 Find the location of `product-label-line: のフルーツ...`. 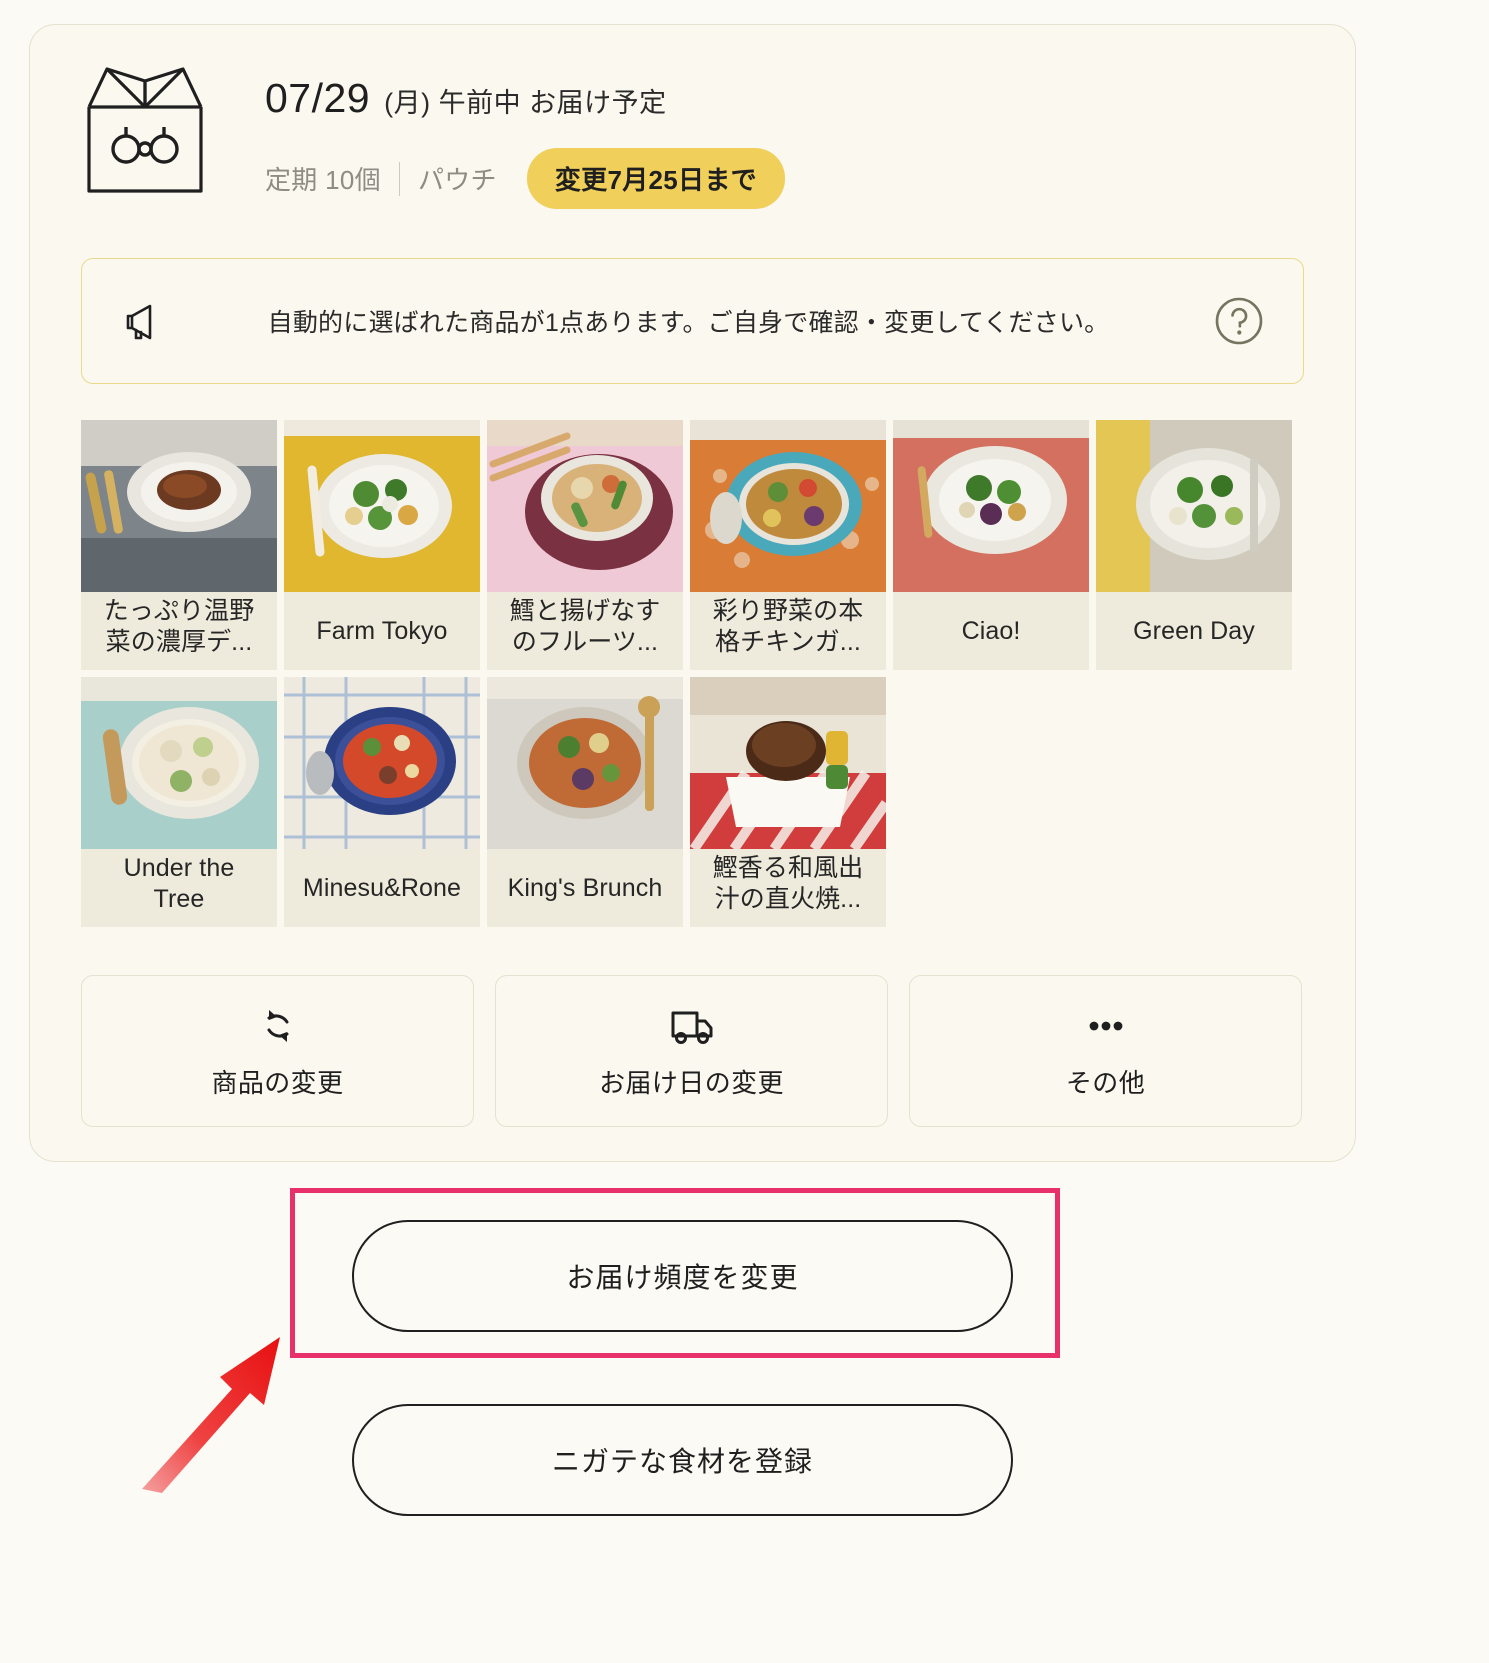

product-label-line: のフルーツ... is located at coordinates (585, 641).